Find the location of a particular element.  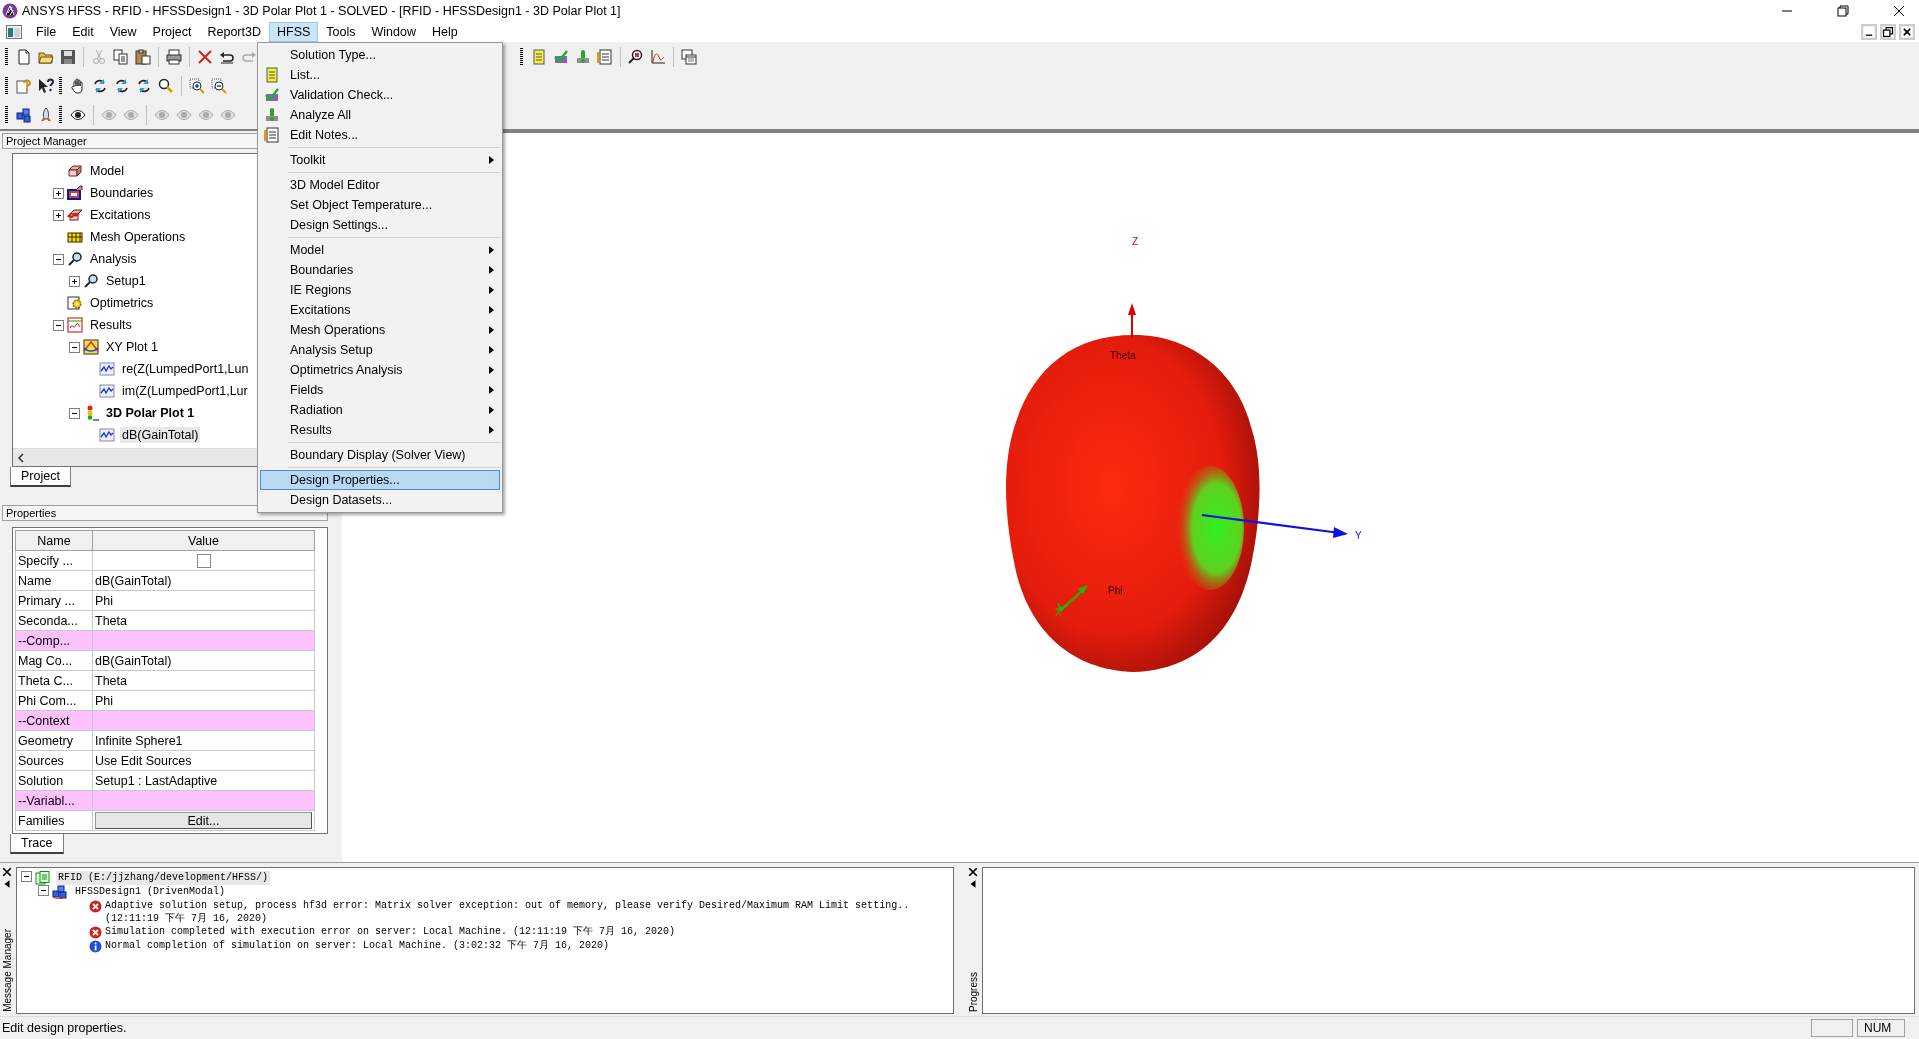

menu-item: Toolkit is located at coordinates (380, 160).